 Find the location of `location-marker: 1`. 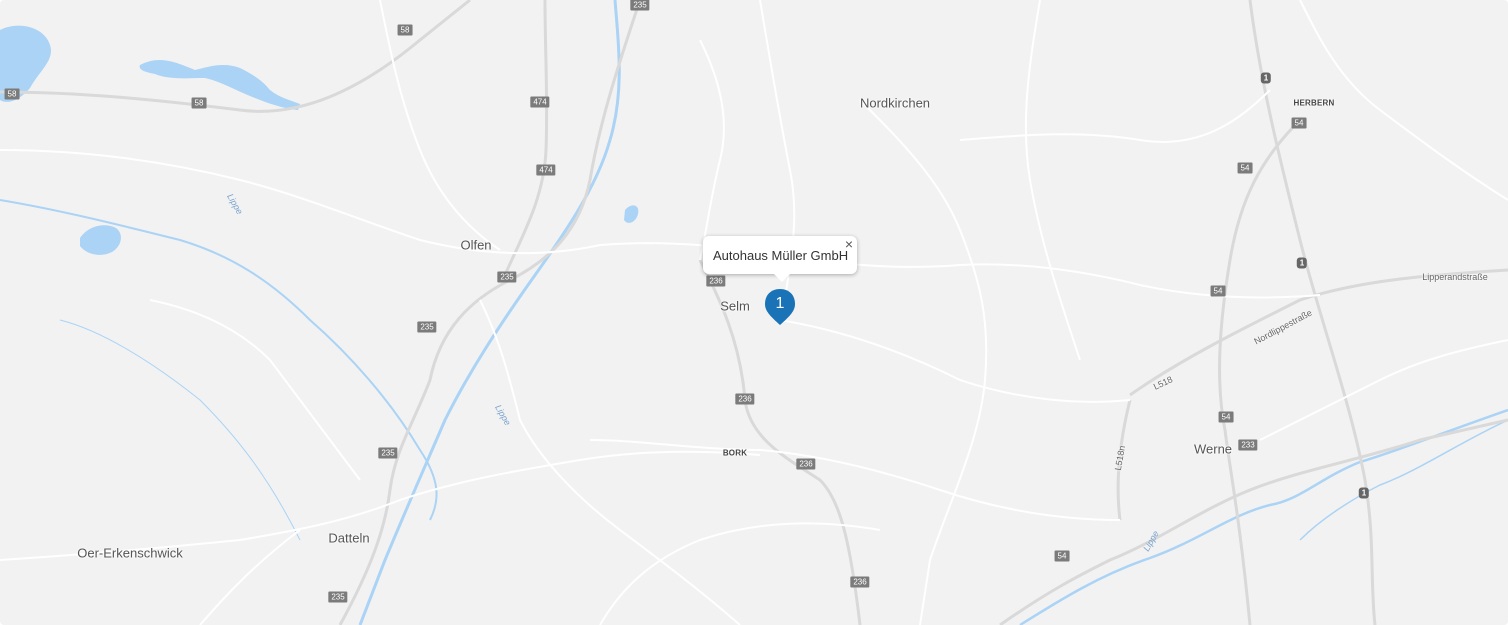

location-marker: 1 is located at coordinates (780, 307).